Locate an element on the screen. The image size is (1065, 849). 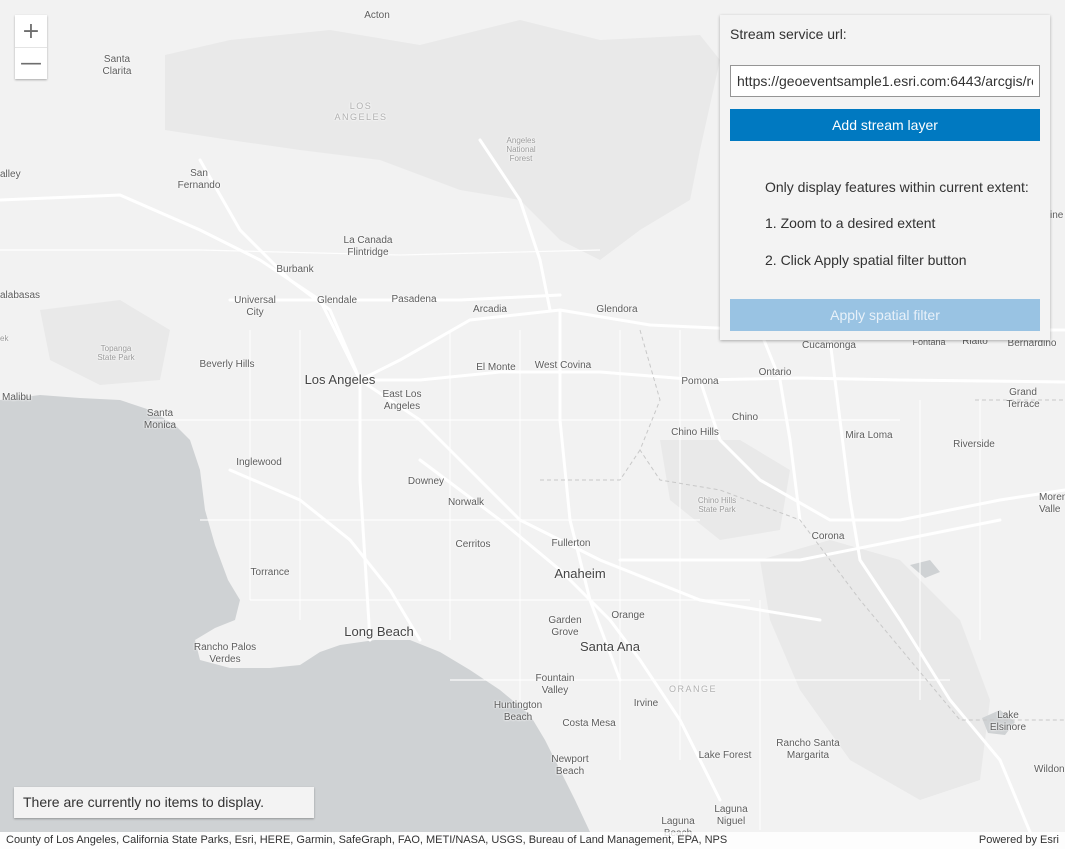
map-label: LOS ANGELES is located at coordinates (361, 111).